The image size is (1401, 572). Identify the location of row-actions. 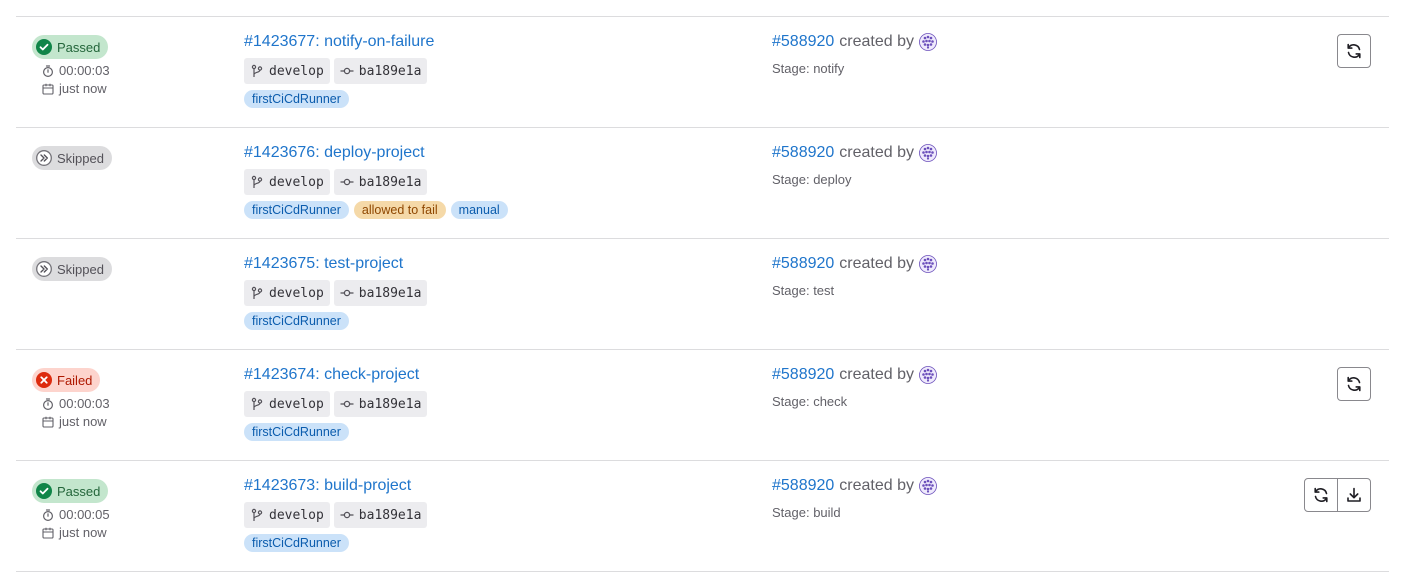
(1354, 51).